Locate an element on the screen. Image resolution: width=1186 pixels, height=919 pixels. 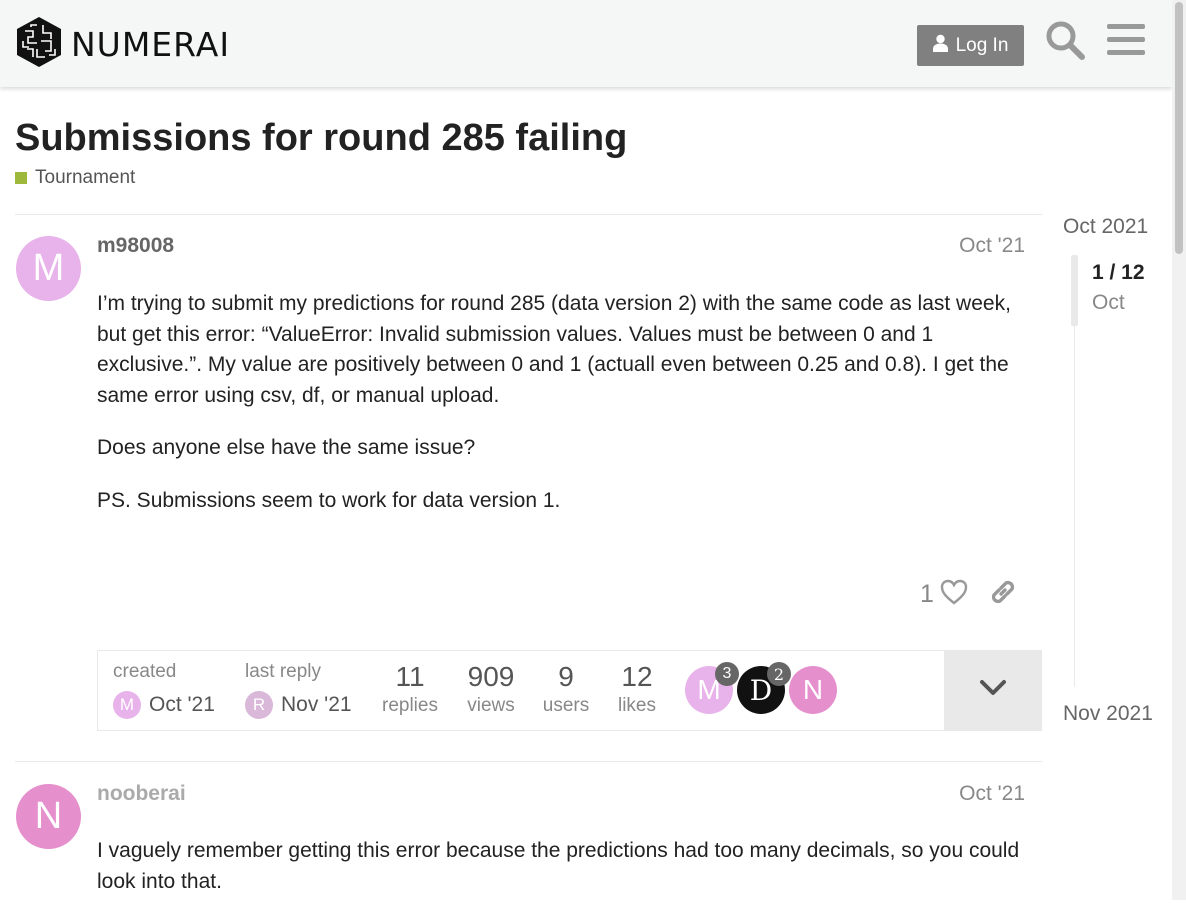
logo-wordmark: NUMERAI is located at coordinates (151, 44).